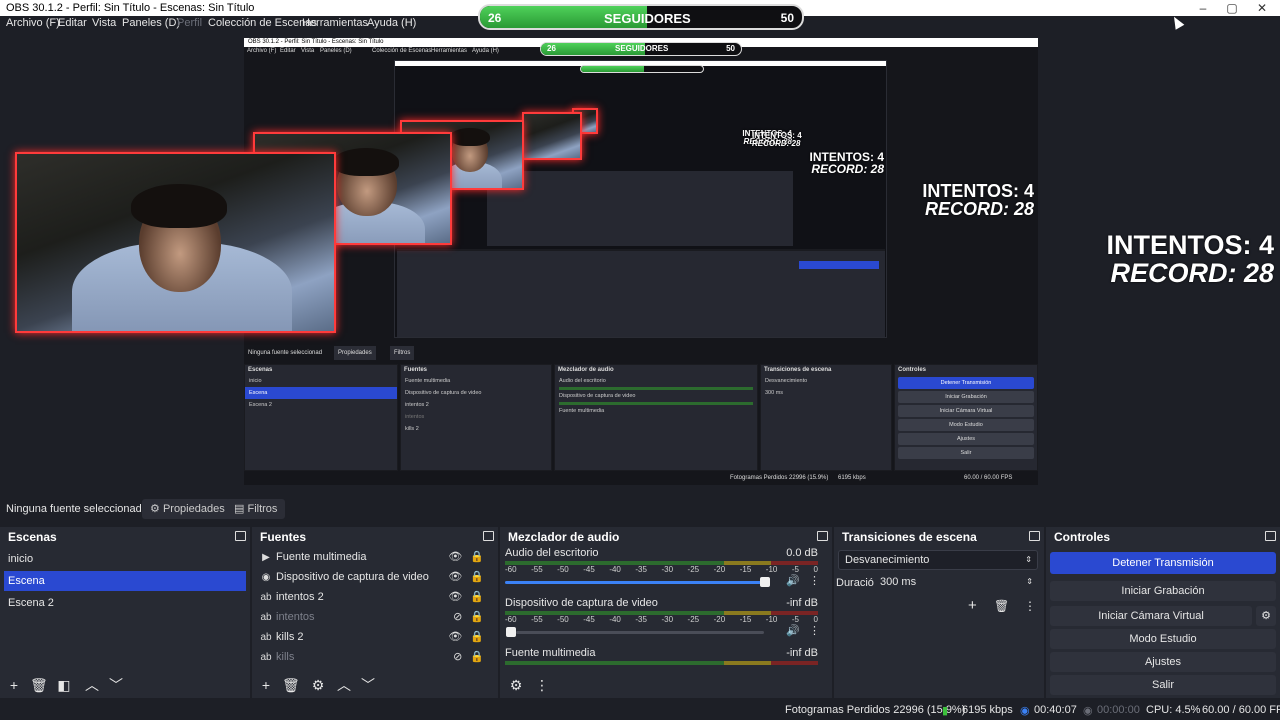 The image size is (1280, 720). What do you see at coordinates (470, 137) in the screenshot?
I see `webcam-echo-3-hair` at bounding box center [470, 137].